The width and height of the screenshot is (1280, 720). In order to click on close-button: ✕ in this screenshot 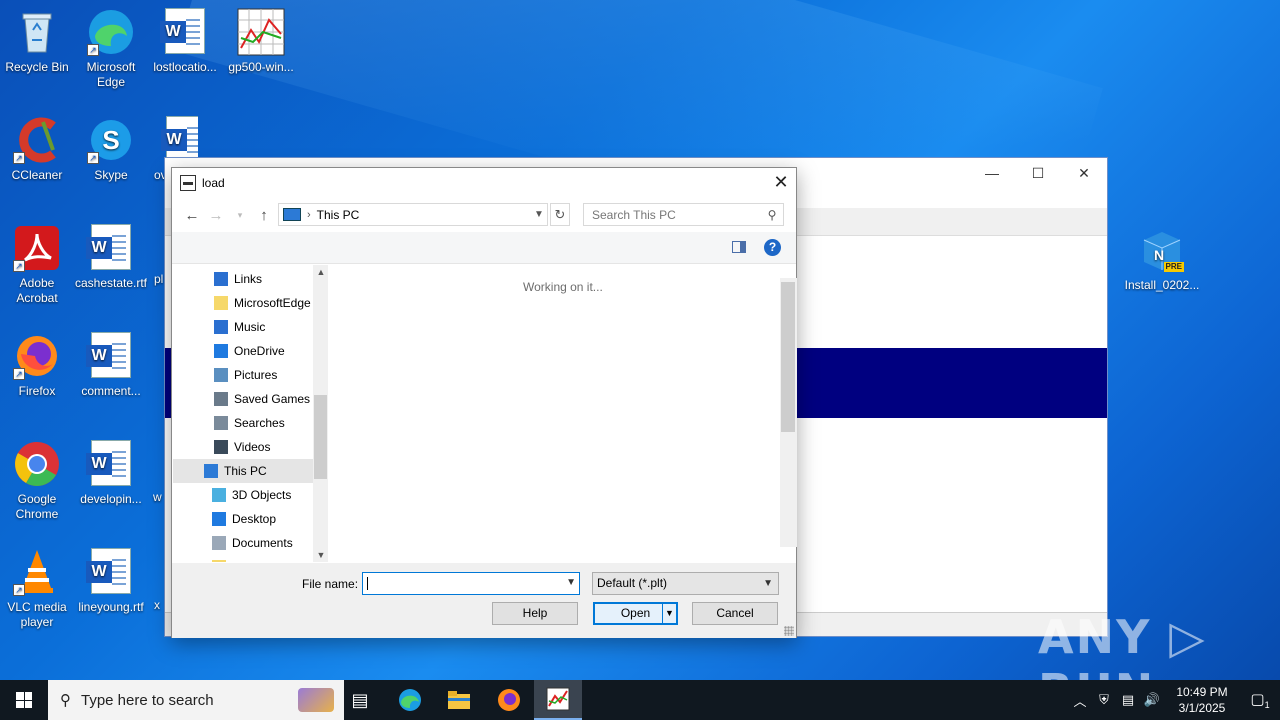, I will do `click(1084, 173)`.